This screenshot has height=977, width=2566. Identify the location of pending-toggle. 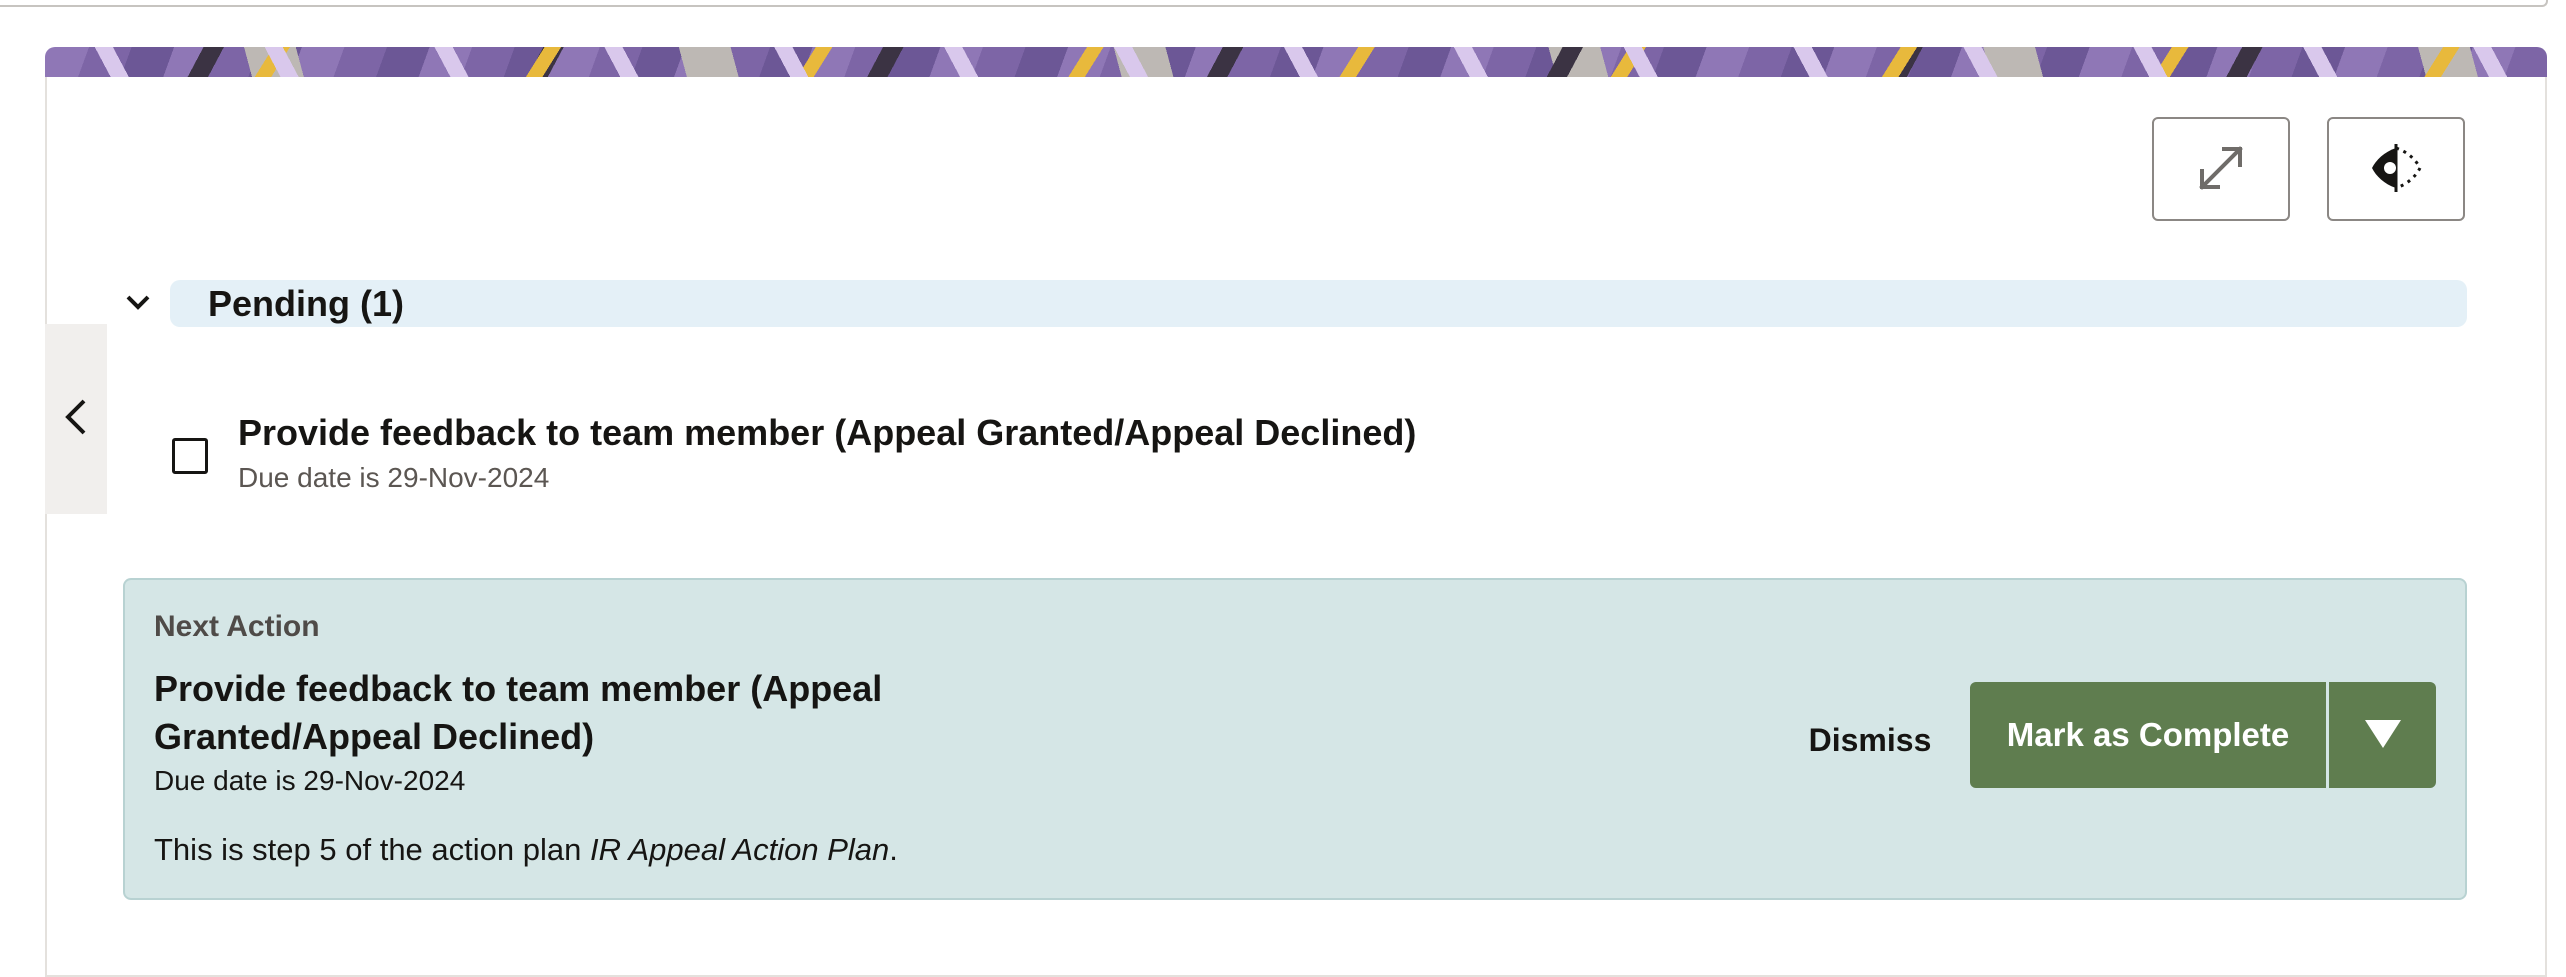
(138, 305).